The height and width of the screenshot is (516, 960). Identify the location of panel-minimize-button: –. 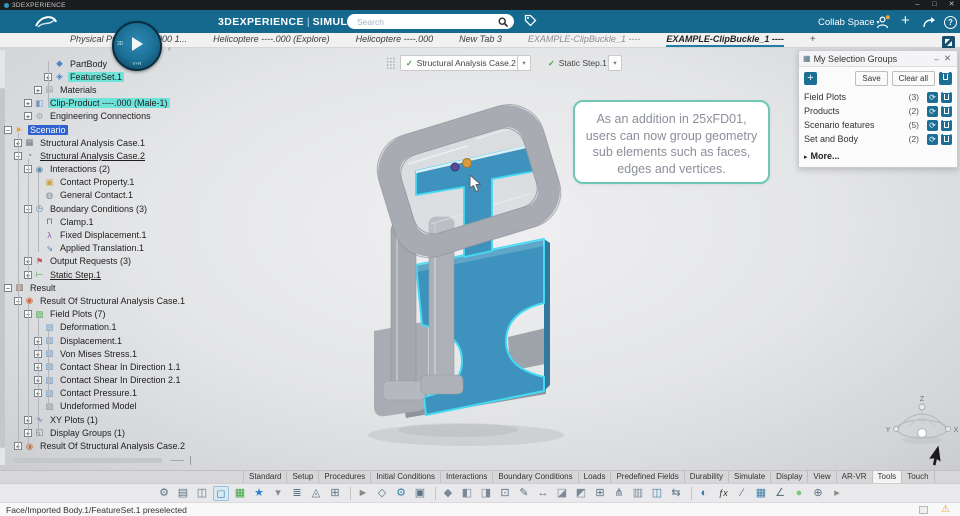
(936, 59).